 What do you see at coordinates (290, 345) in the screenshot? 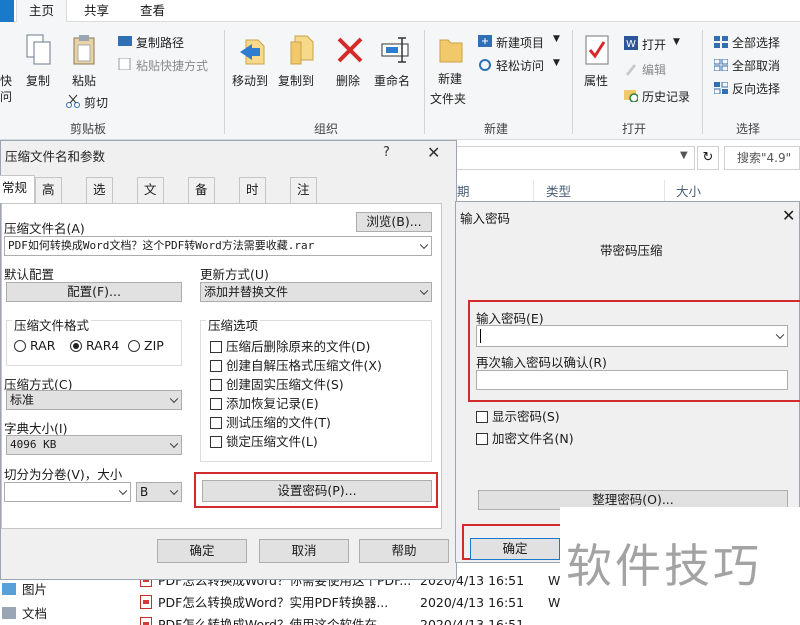
I see `option-delete-after: 压缩后删除原来的文件(D)` at bounding box center [290, 345].